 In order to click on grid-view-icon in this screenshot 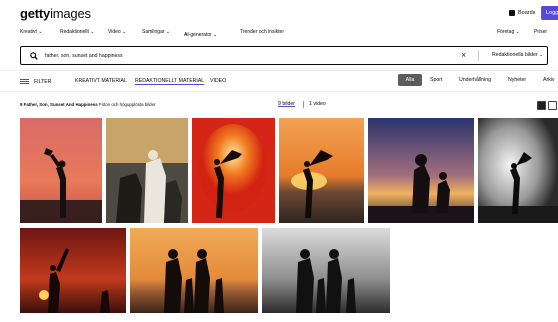, I will do `click(541, 105)`.